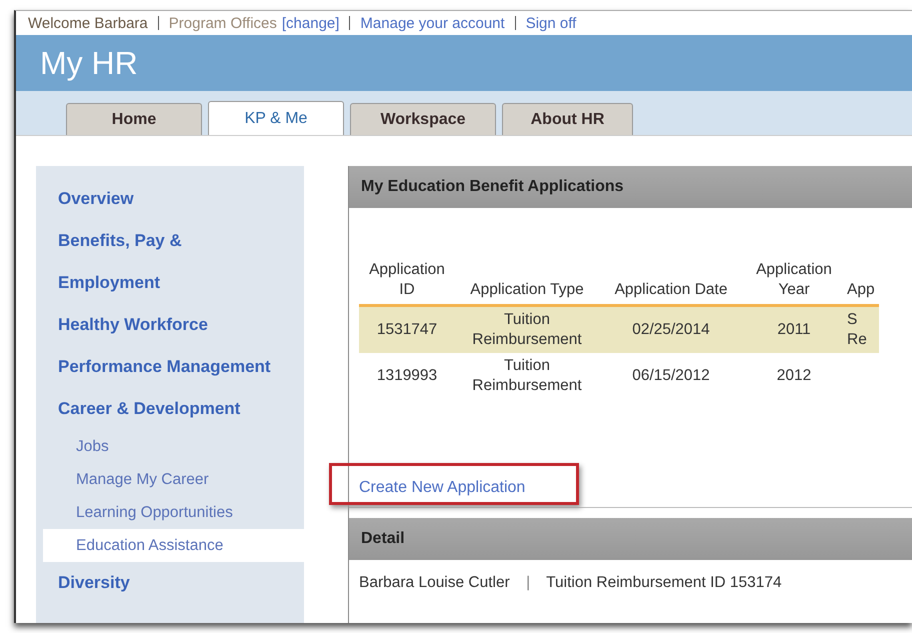  Describe the element at coordinates (551, 23) in the screenshot. I see `header-link: Sign off` at that location.